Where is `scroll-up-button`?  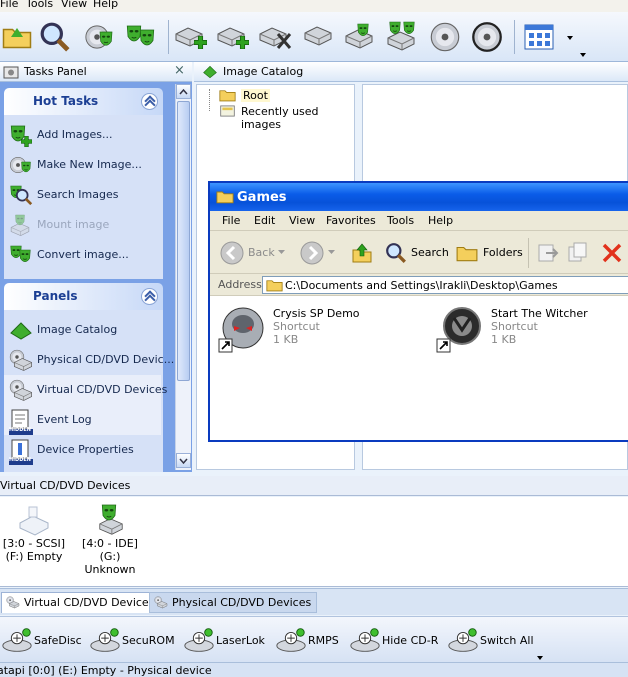 scroll-up-button is located at coordinates (183, 91).